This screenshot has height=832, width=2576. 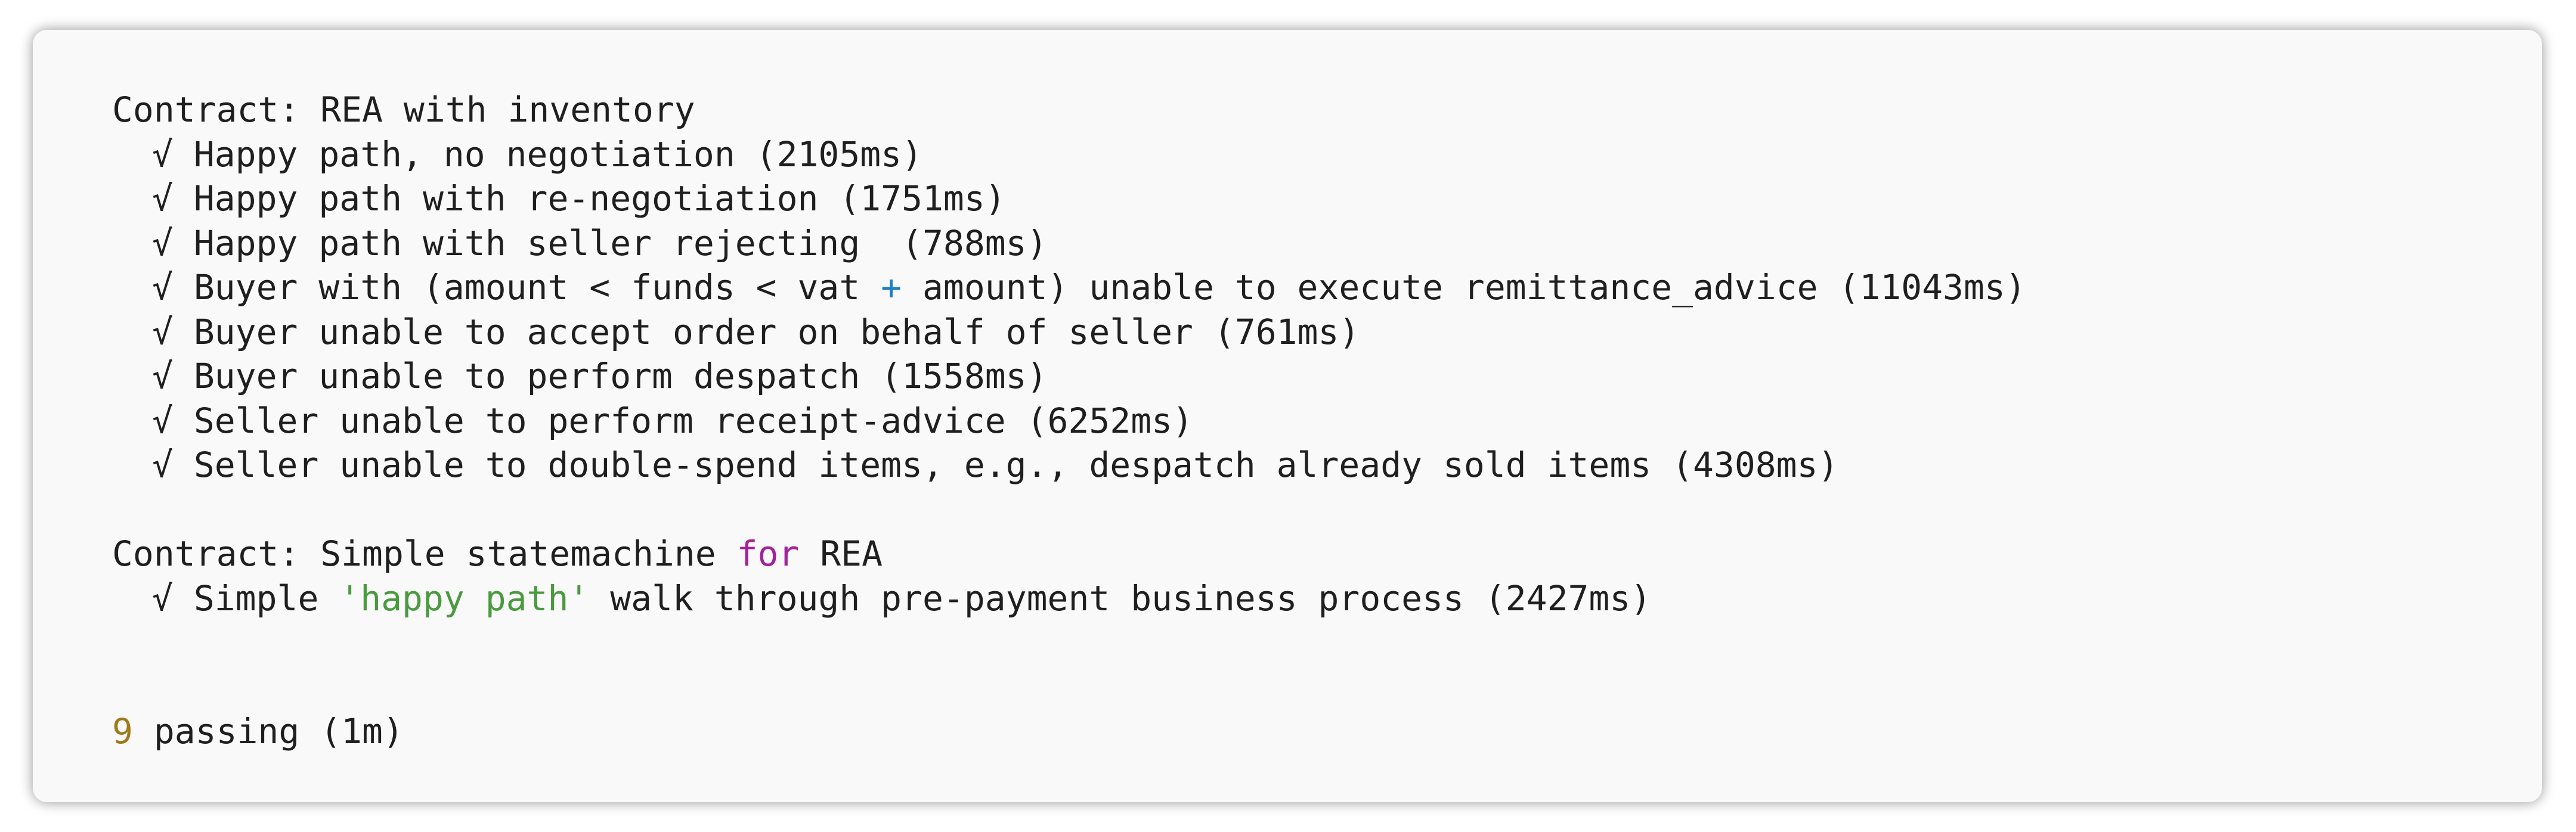 I want to click on test-name-start: Buyer with (amount < funds < vat, so click(x=537, y=287).